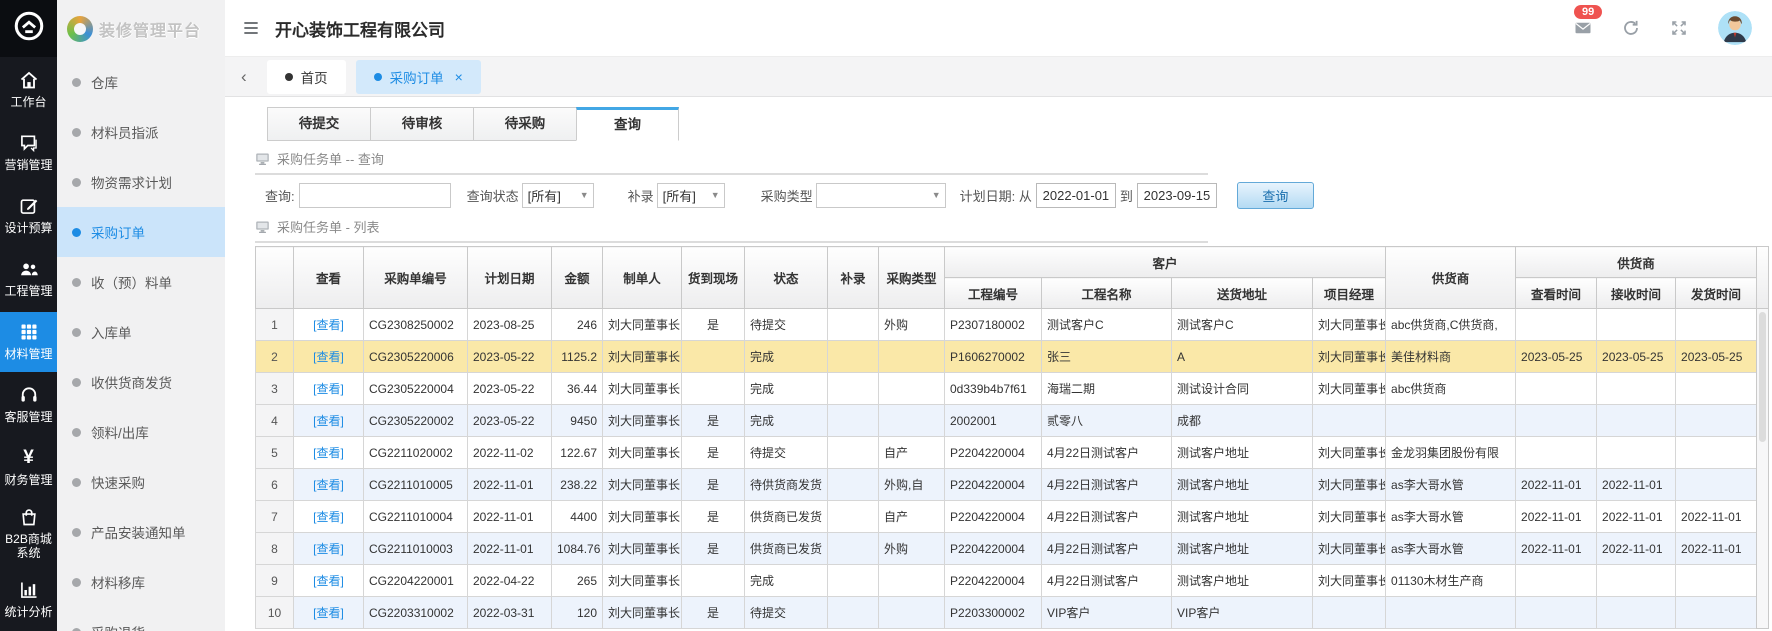  I want to click on sidebar-item-1: 仓库, so click(141, 82).